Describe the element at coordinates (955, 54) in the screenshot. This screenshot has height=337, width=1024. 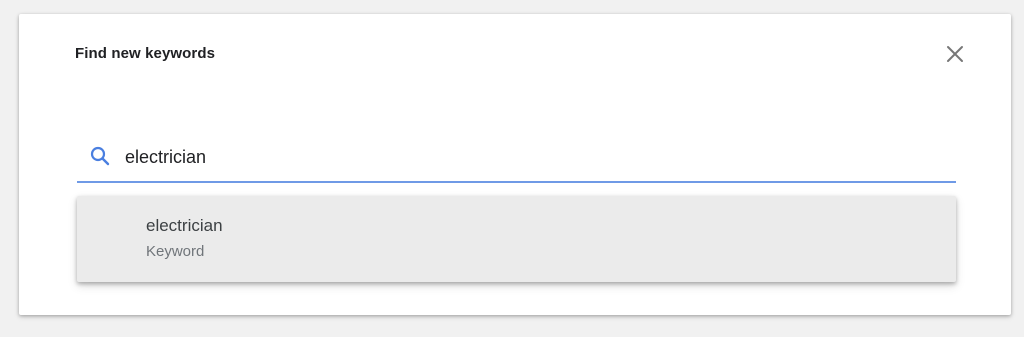
I see `close-icon` at that location.